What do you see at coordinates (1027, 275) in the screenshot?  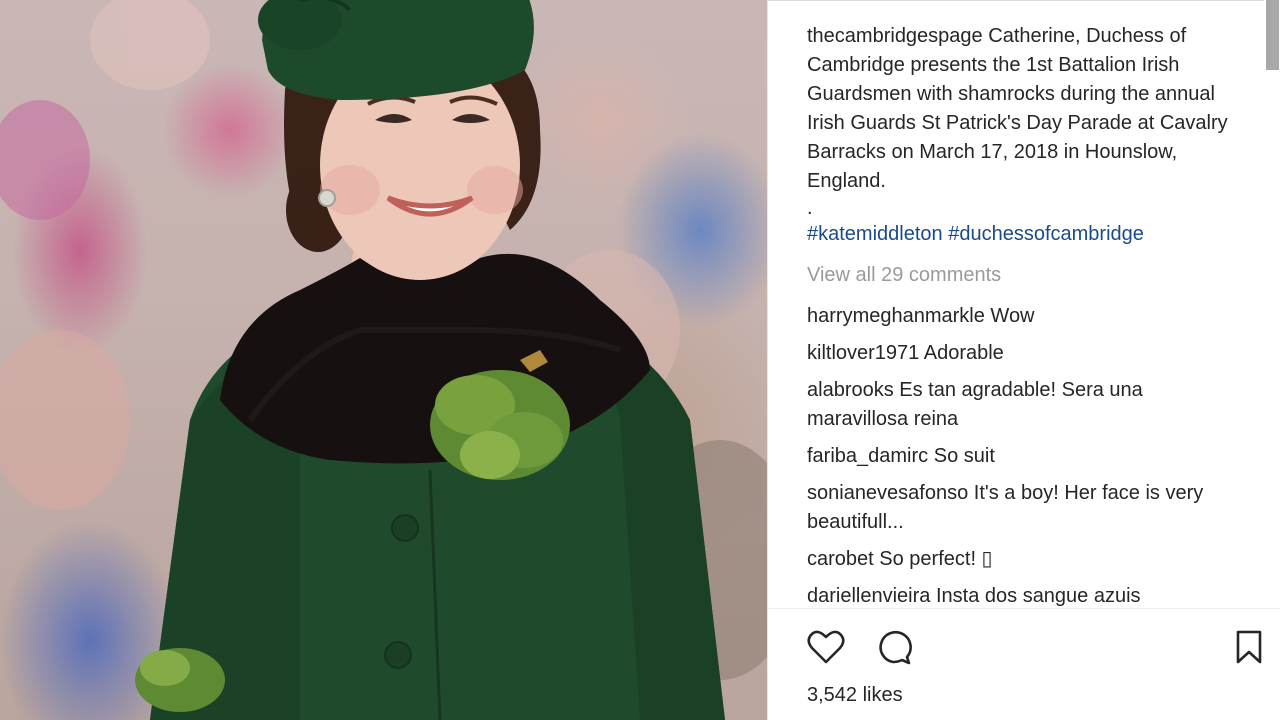 I see `view-all-comments-link: View all 29 comments` at bounding box center [1027, 275].